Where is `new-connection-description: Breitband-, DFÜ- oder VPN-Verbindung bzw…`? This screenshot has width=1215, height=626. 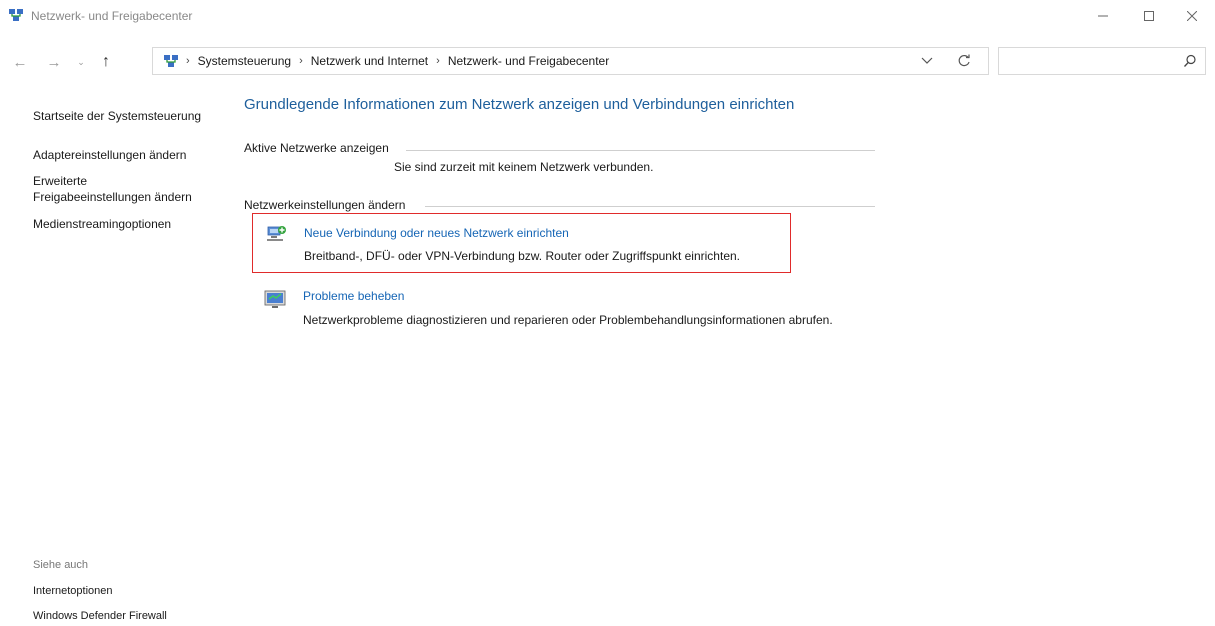
new-connection-description: Breitband-, DFÜ- oder VPN-Verbindung bzw… is located at coordinates (522, 256).